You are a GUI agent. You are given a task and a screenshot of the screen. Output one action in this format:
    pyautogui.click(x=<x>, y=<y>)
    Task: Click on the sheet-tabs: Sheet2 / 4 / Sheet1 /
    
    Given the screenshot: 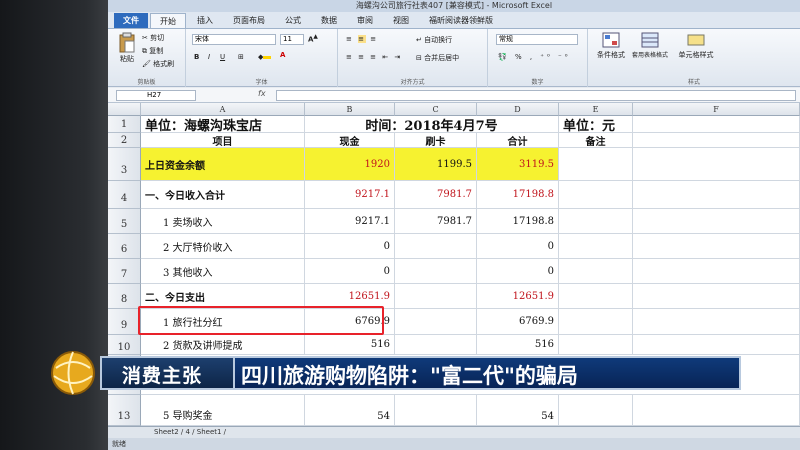 What is the action you would take?
    pyautogui.click(x=454, y=432)
    